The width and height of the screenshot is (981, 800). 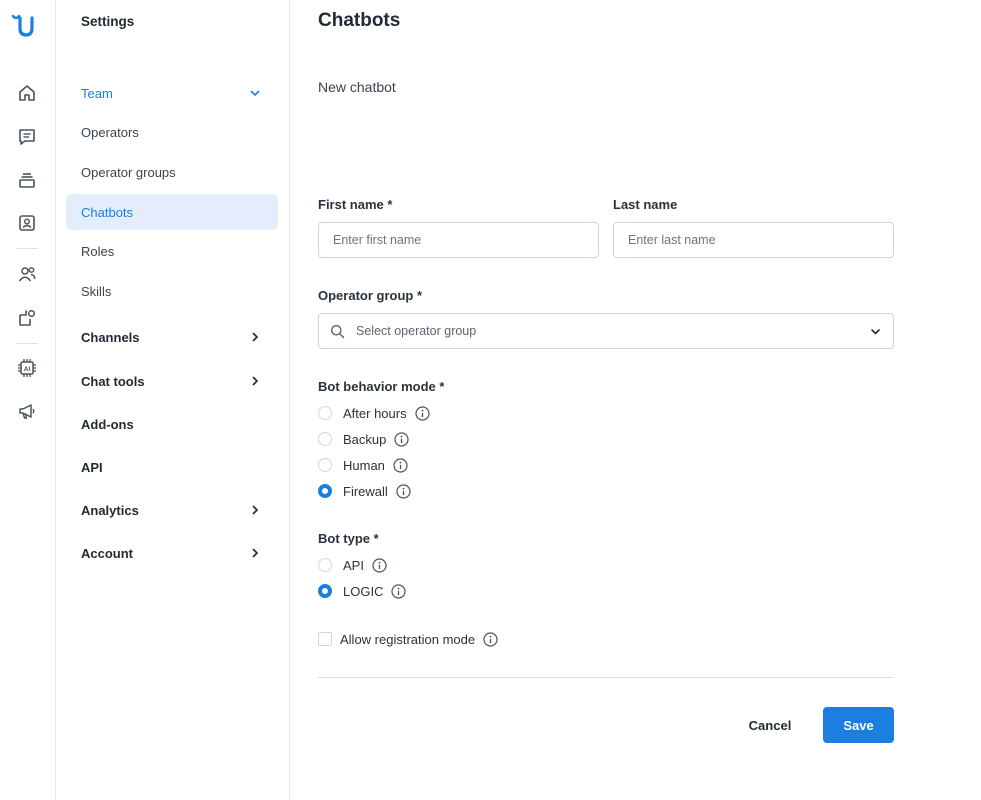 What do you see at coordinates (172, 381) in the screenshot?
I see `sidebar-item-chat-tools: Chat tools` at bounding box center [172, 381].